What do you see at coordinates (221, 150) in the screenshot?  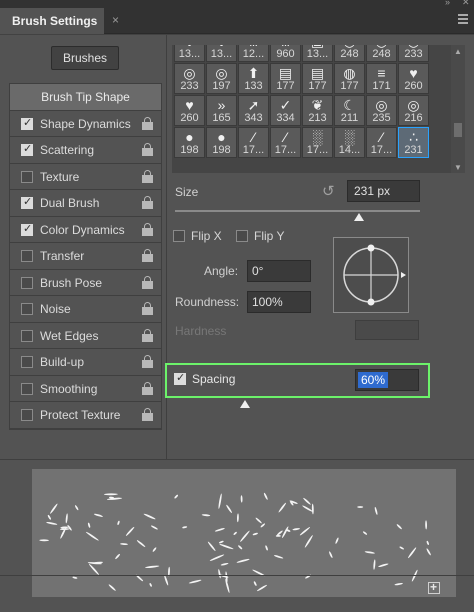 I see `brush-preset-size: 198` at bounding box center [221, 150].